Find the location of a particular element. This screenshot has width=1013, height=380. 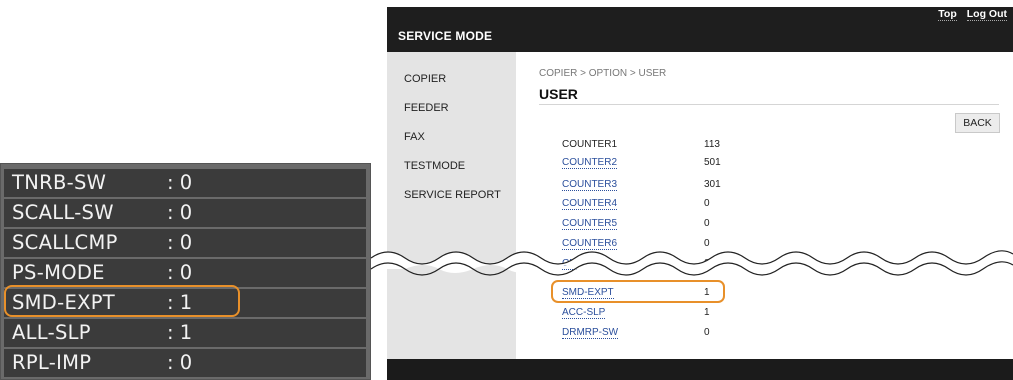

back-button: BACK is located at coordinates (977, 123).